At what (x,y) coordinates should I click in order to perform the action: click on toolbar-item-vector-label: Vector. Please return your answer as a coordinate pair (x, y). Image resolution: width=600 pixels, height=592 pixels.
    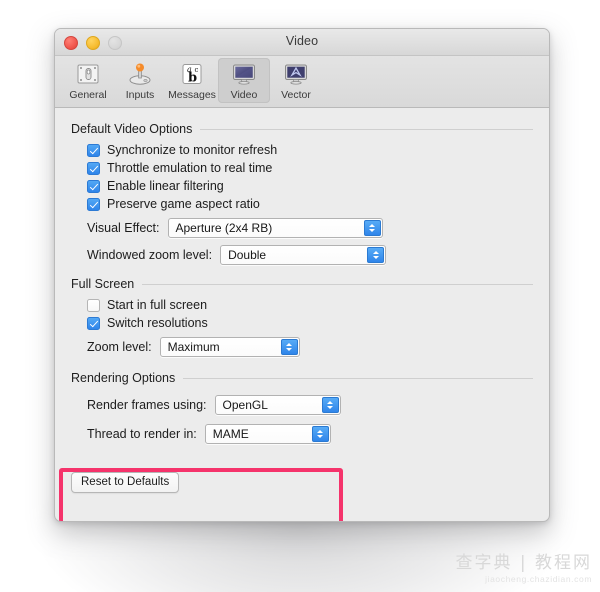
    Looking at the image, I should click on (296, 95).